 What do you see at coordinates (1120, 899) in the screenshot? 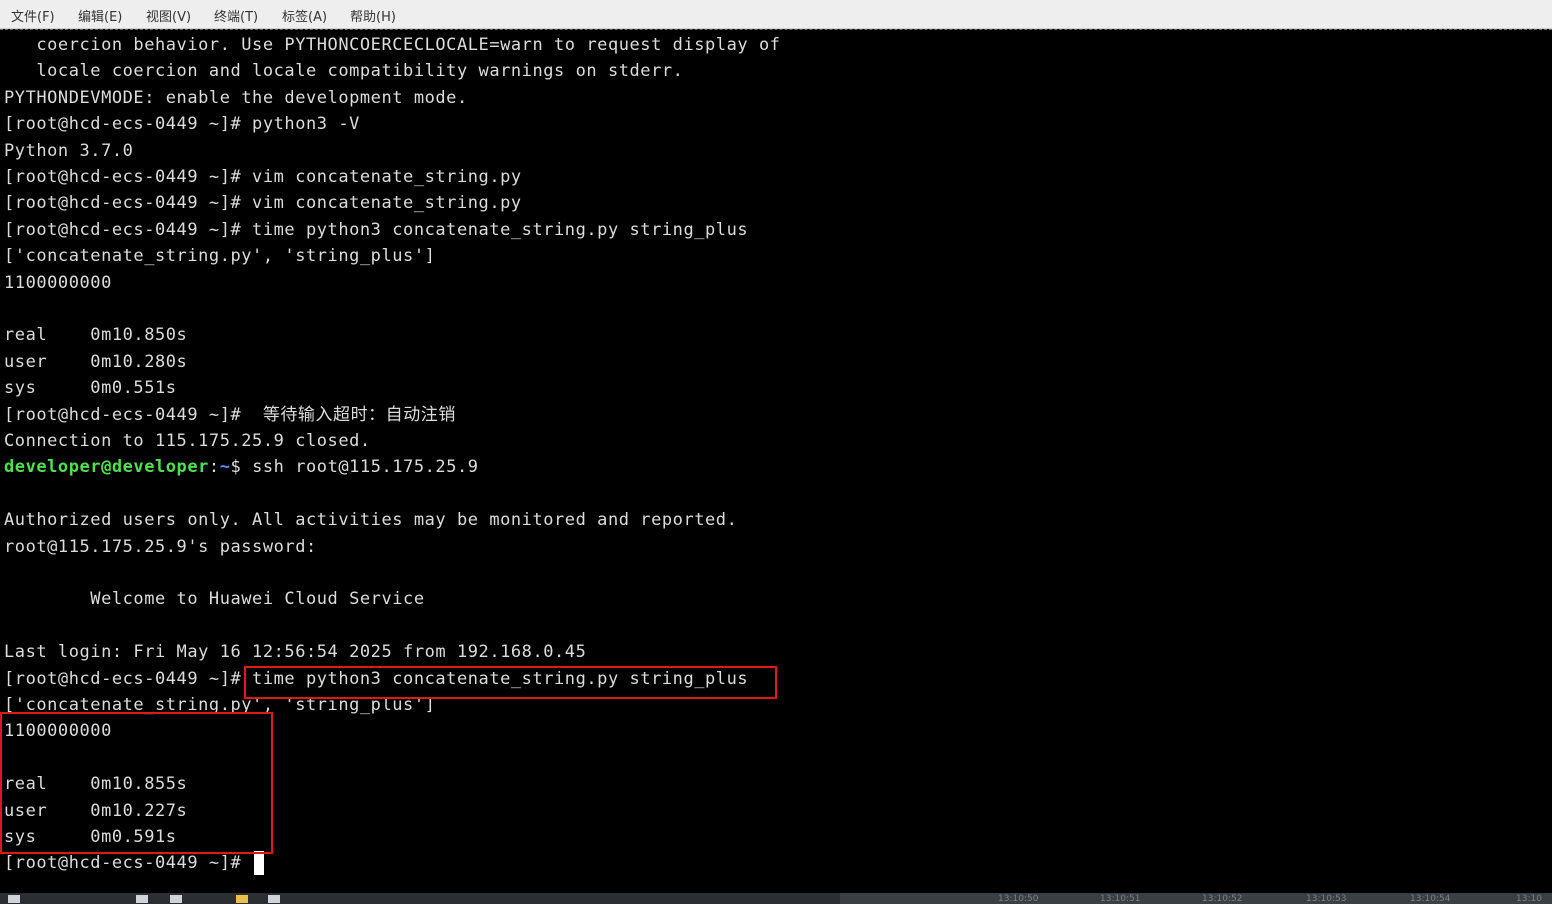
I see `time-label: 13:10:51` at bounding box center [1120, 899].